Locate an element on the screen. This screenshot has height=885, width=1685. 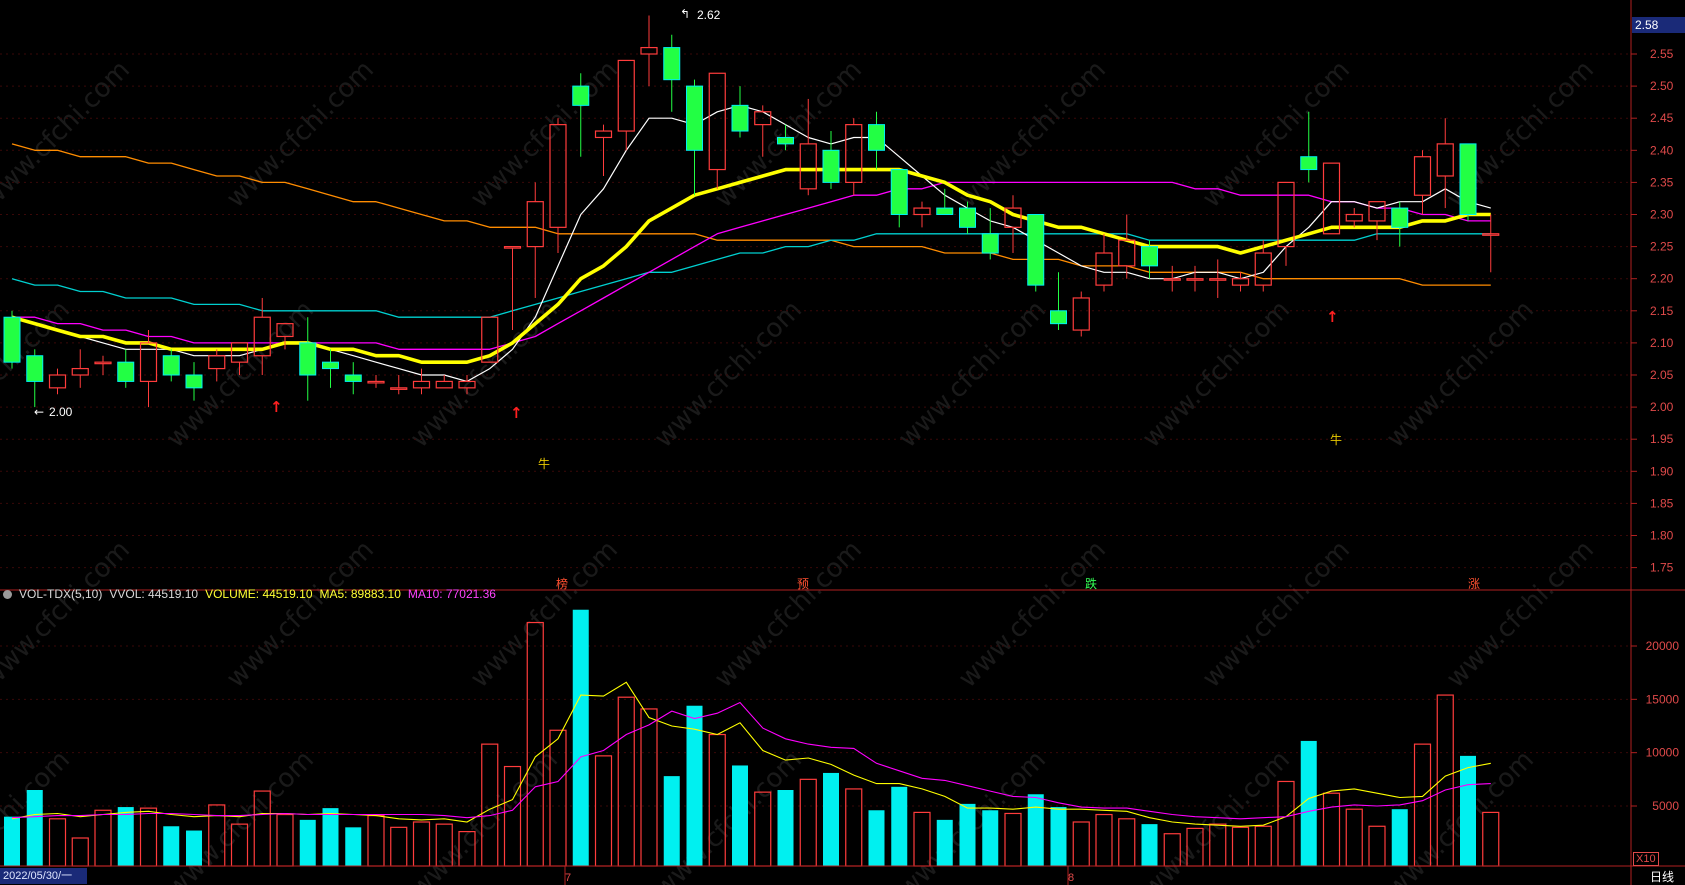
price-tick-label: 1.85 is located at coordinates (1662, 503).